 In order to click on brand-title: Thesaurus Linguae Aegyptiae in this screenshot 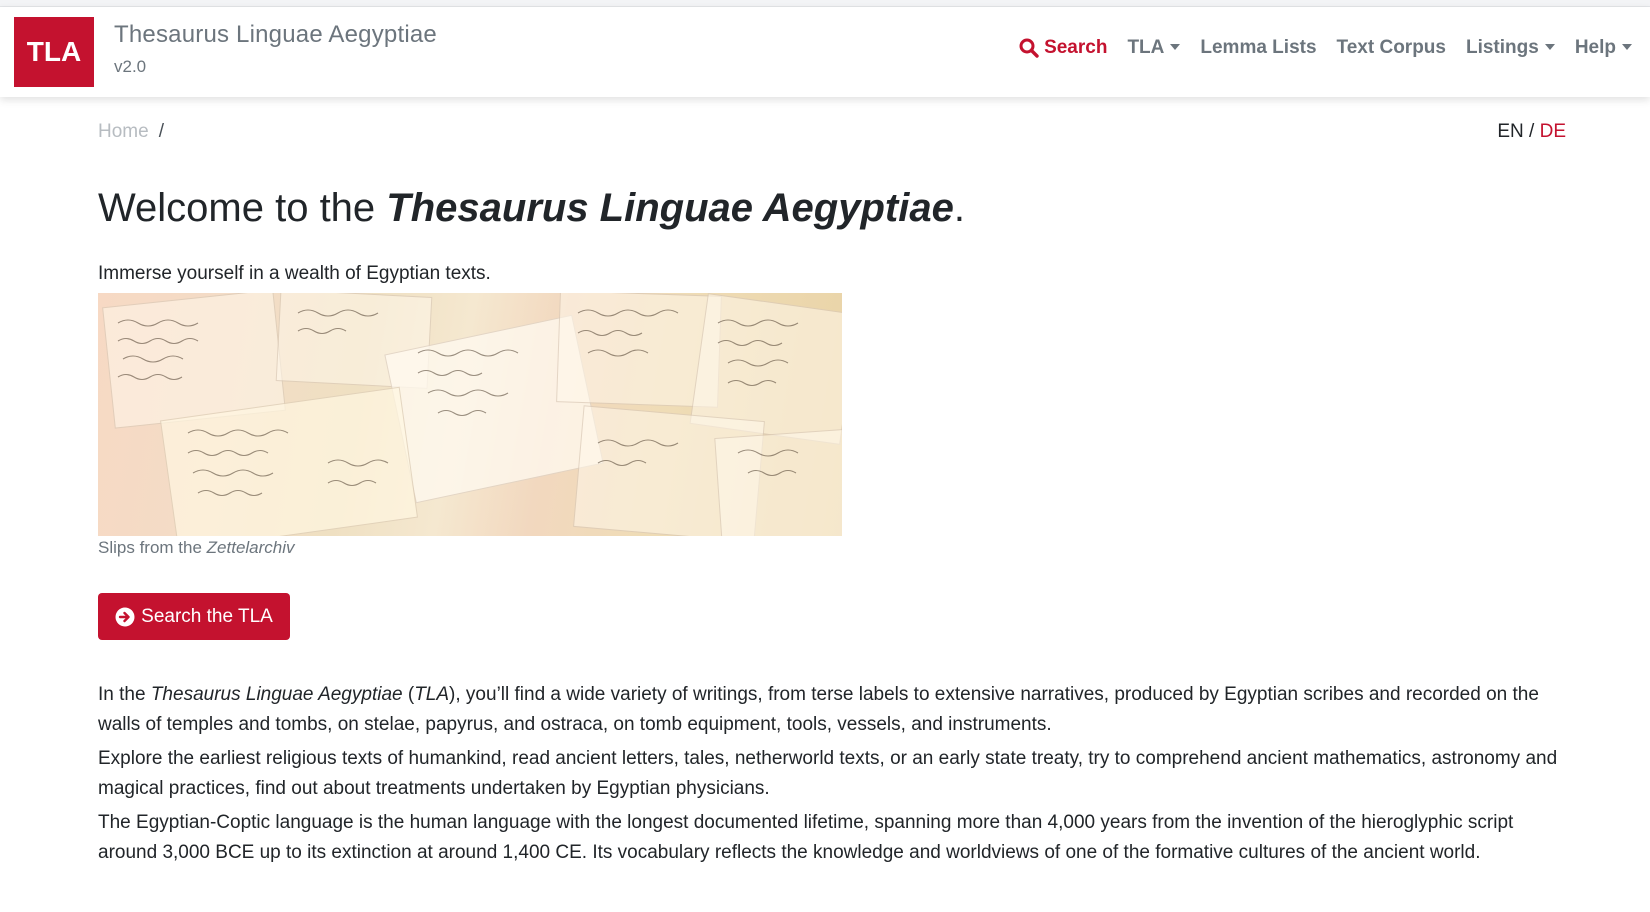, I will do `click(275, 35)`.